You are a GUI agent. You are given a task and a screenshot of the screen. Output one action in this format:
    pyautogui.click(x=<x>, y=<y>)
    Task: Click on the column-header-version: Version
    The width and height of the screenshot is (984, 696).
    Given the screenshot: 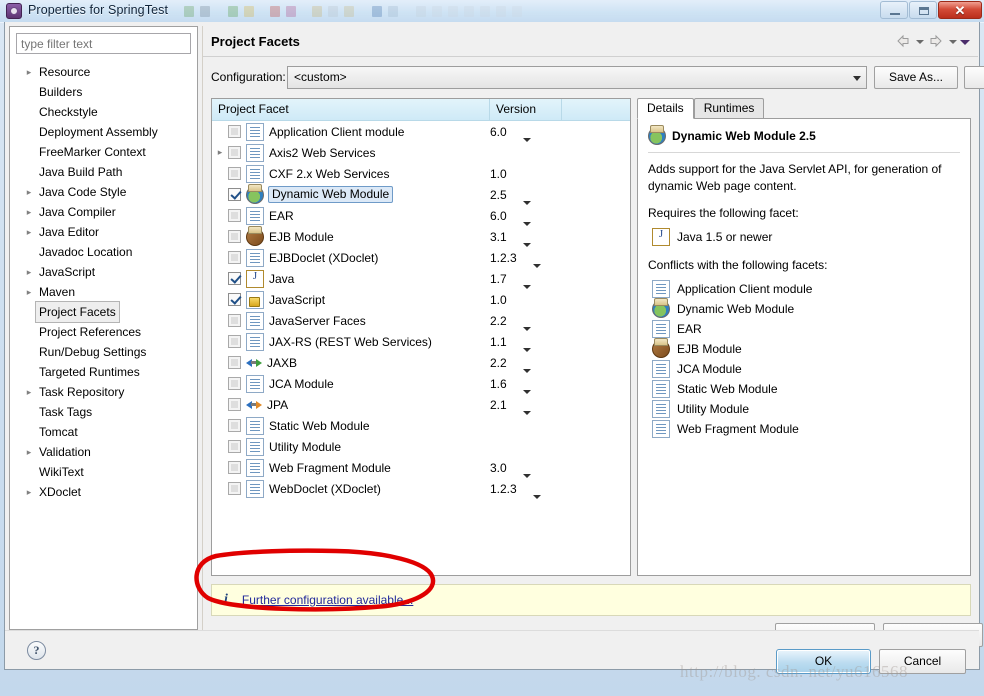 What is the action you would take?
    pyautogui.click(x=526, y=110)
    